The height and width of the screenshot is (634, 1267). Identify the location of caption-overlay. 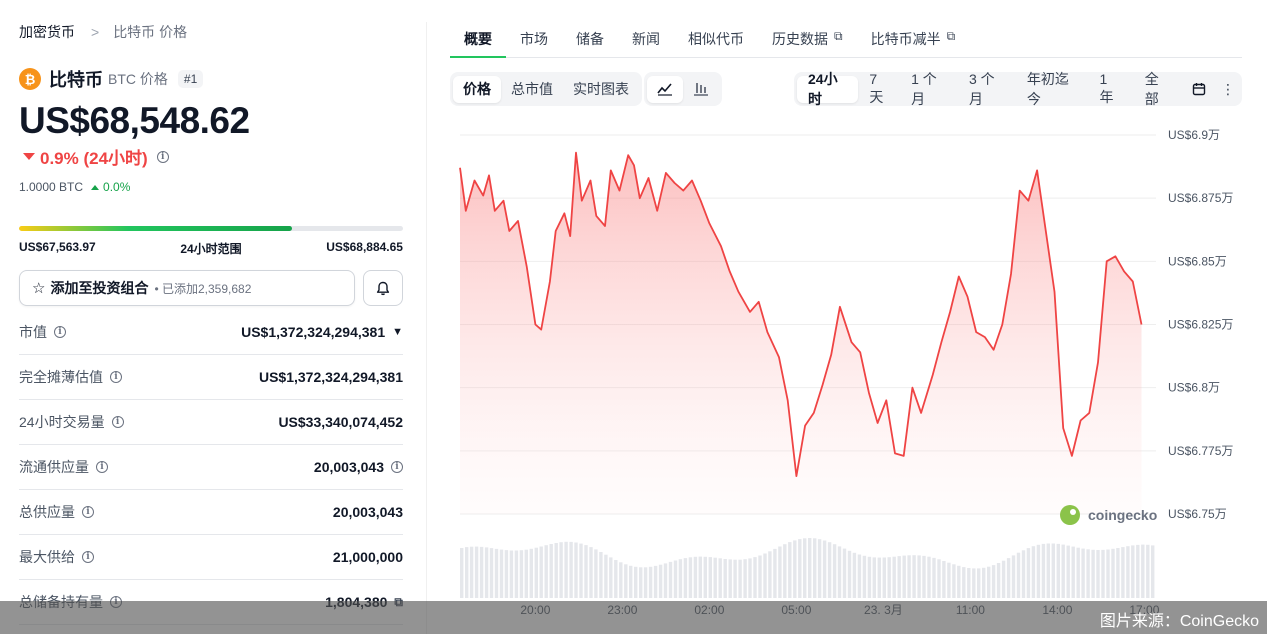
(633, 617).